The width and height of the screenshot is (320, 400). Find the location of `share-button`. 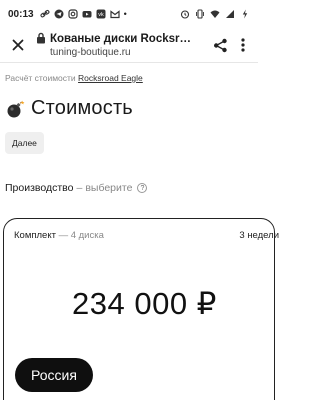

share-button is located at coordinates (220, 45).